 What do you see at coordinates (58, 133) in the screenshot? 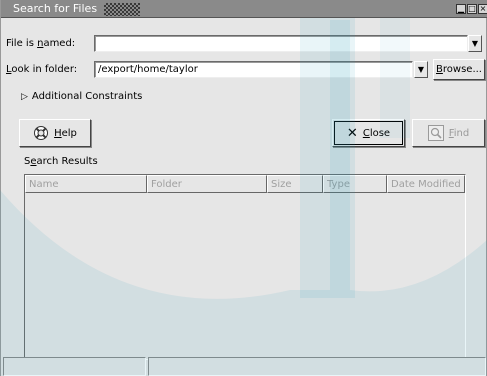
I see `help-button-mnemonic: H` at bounding box center [58, 133].